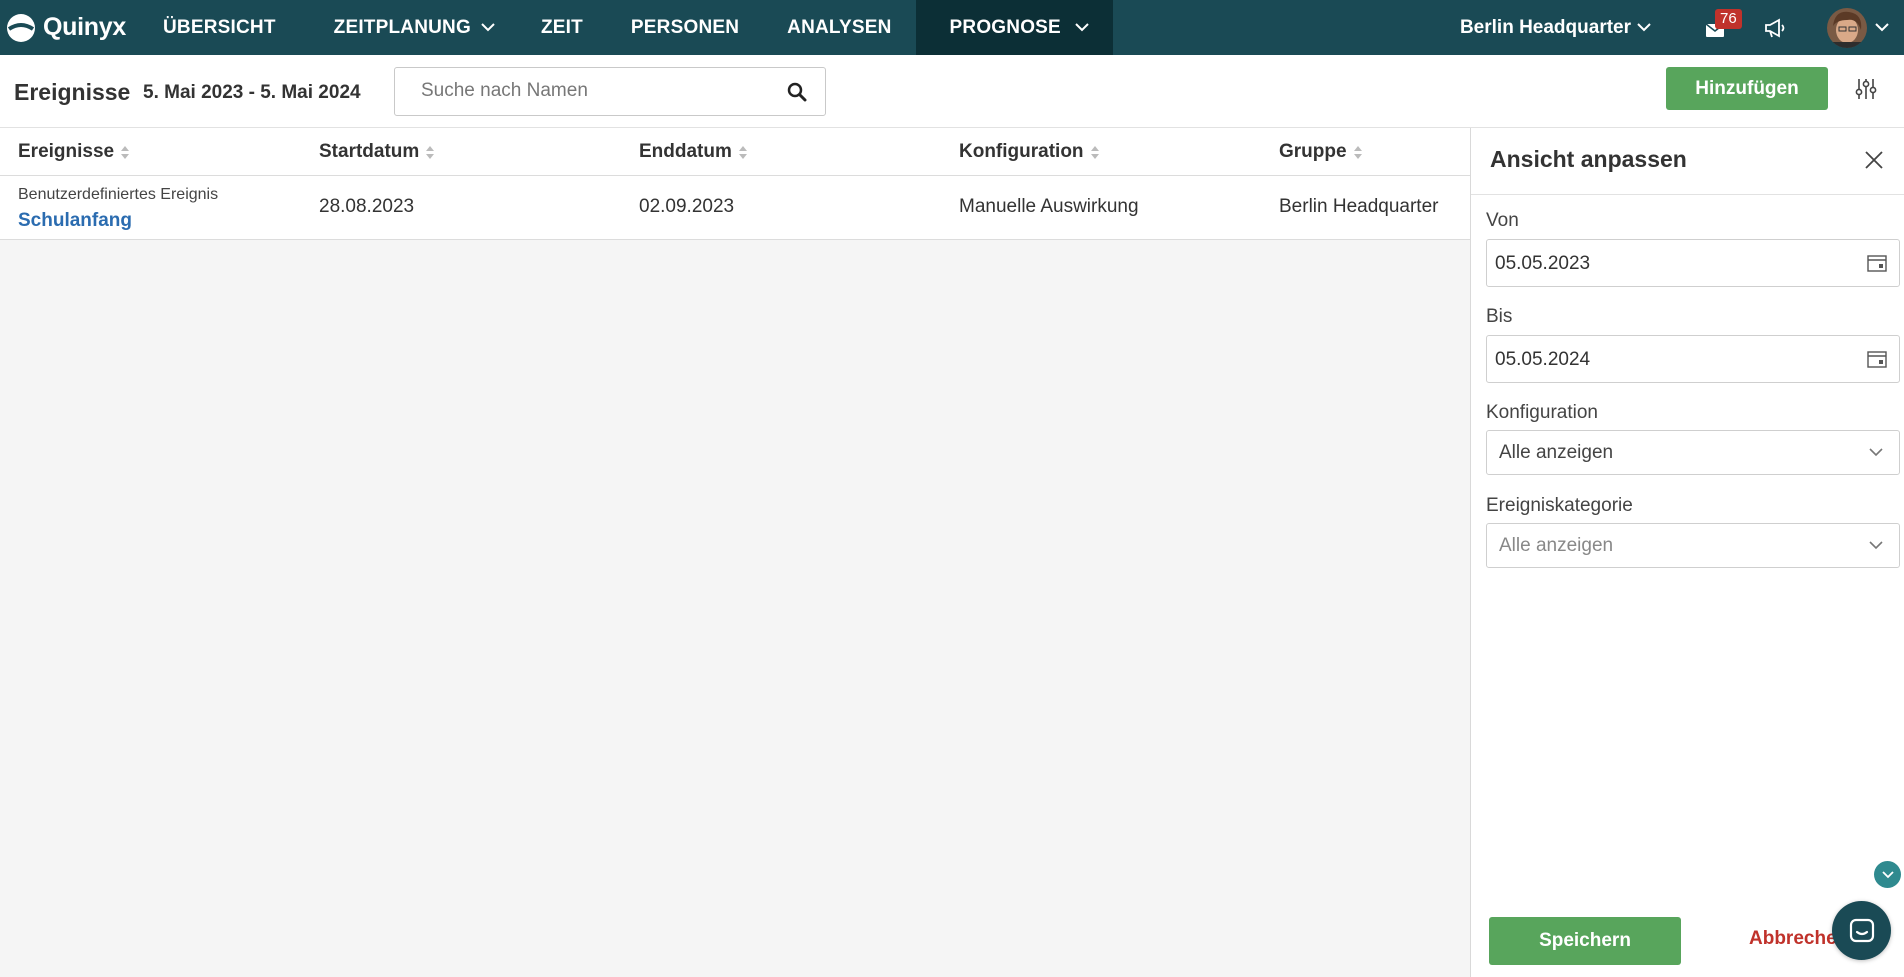 The image size is (1904, 977). Describe the element at coordinates (1543, 359) in the screenshot. I see `to-date-value: 05.05.2024` at that location.